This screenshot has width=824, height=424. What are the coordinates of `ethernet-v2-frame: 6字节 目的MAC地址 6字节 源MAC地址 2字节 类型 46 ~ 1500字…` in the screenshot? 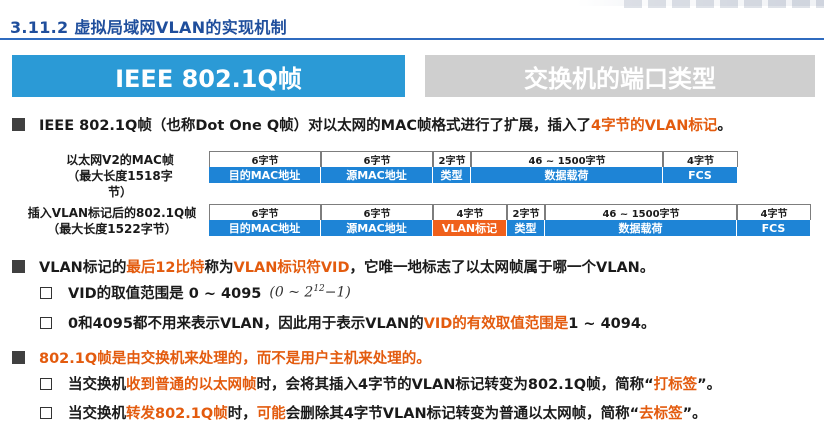 It's located at (510, 167).